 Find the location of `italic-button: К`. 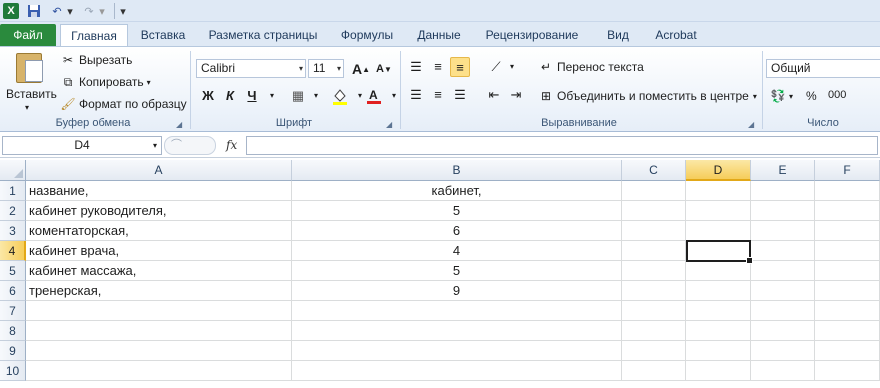

italic-button: К is located at coordinates (230, 96).